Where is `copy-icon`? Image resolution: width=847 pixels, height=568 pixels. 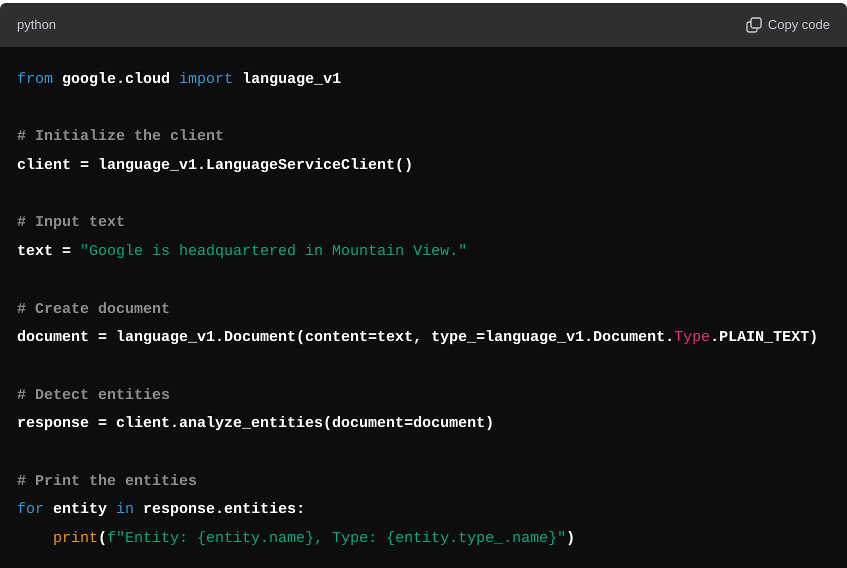
copy-icon is located at coordinates (754, 25).